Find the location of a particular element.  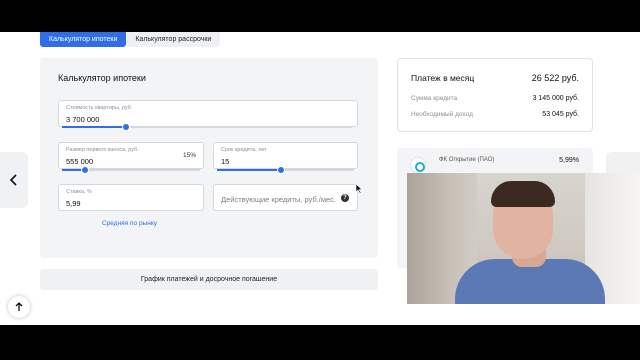

term-slider is located at coordinates (285, 170).